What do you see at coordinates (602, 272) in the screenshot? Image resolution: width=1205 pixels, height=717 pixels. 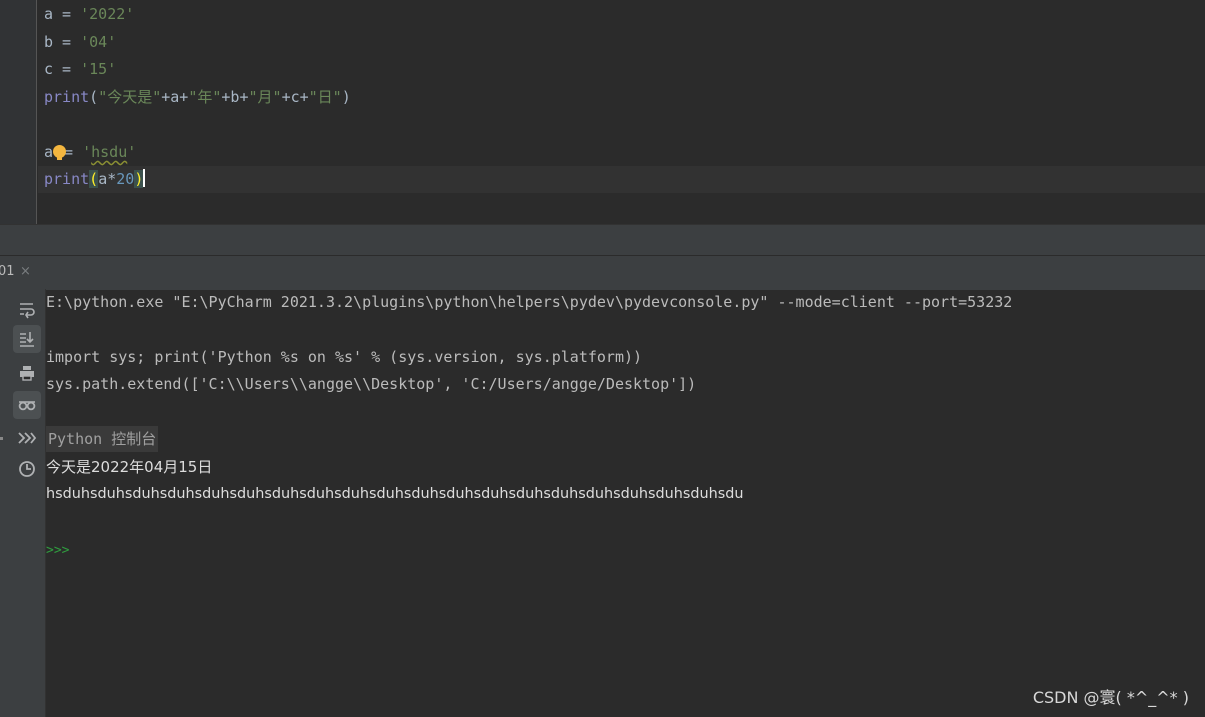 I see `run-tab-bar: 01 ×` at bounding box center [602, 272].